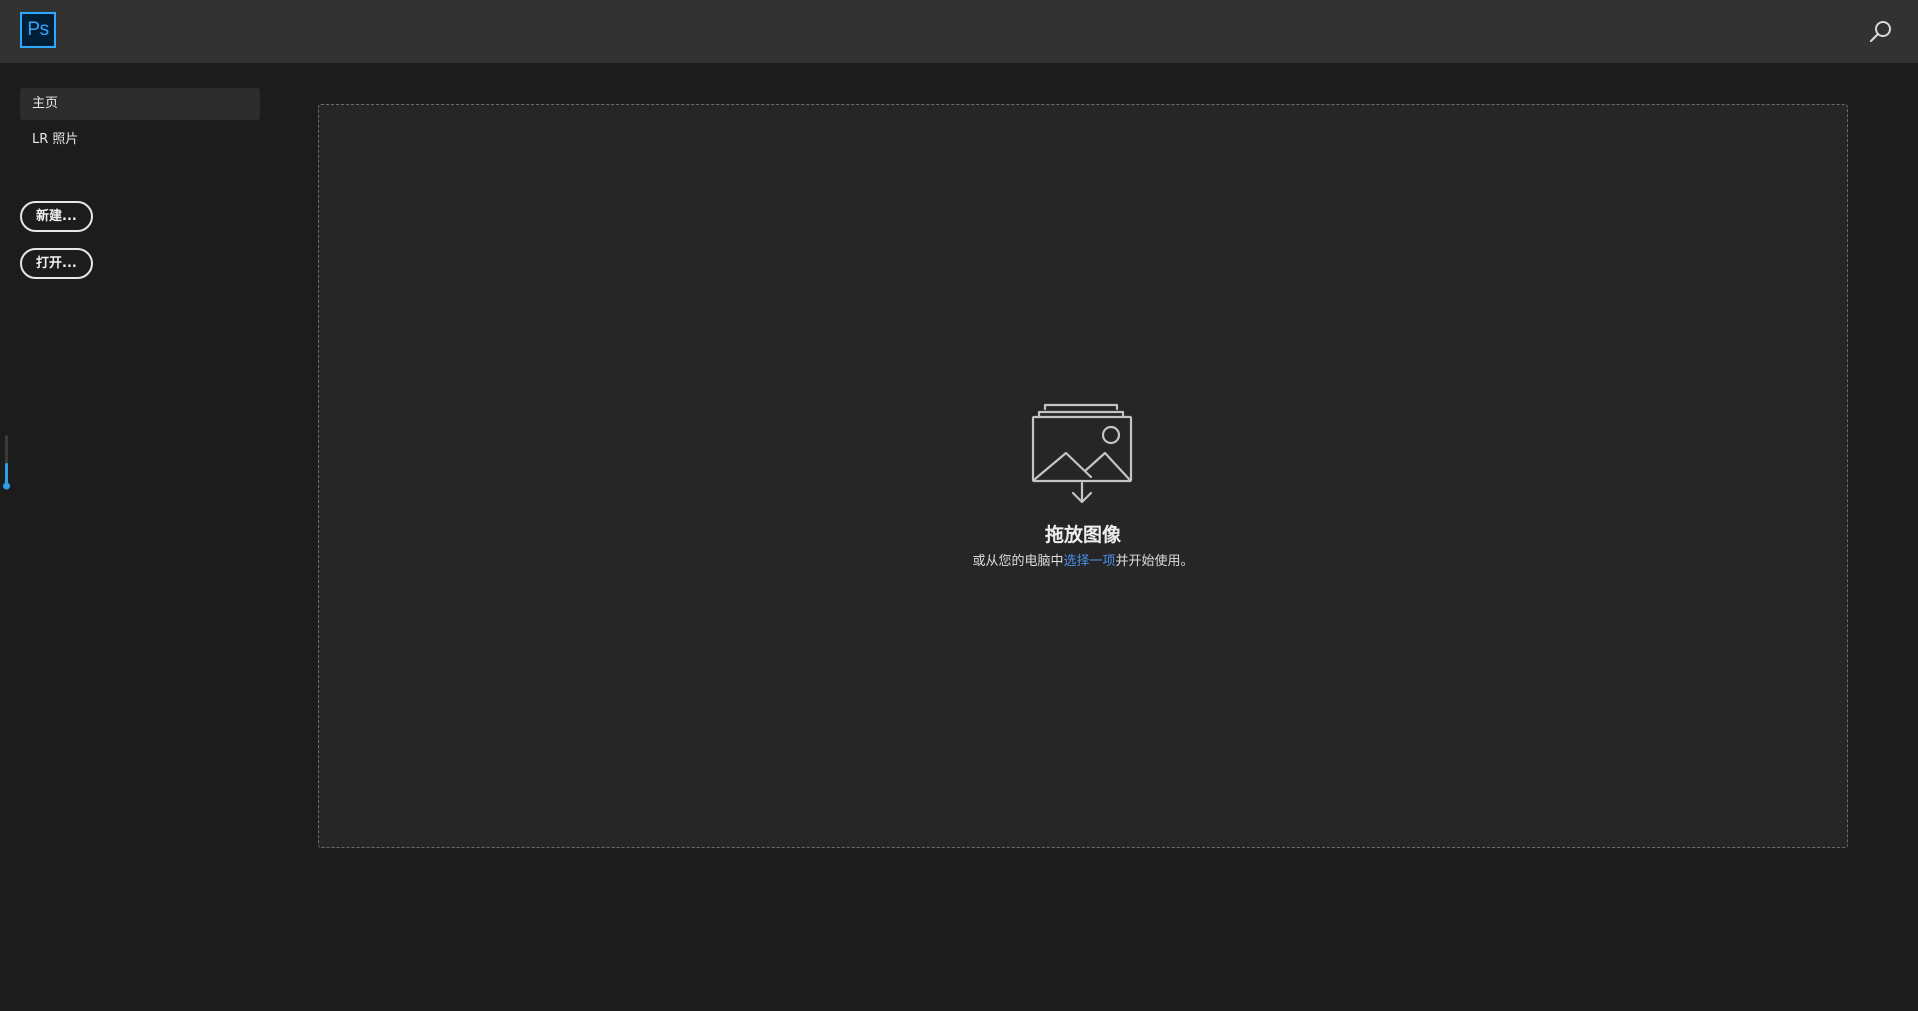 The height and width of the screenshot is (1011, 1918). What do you see at coordinates (1089, 561) in the screenshot?
I see `select-file-link: 选择一项` at bounding box center [1089, 561].